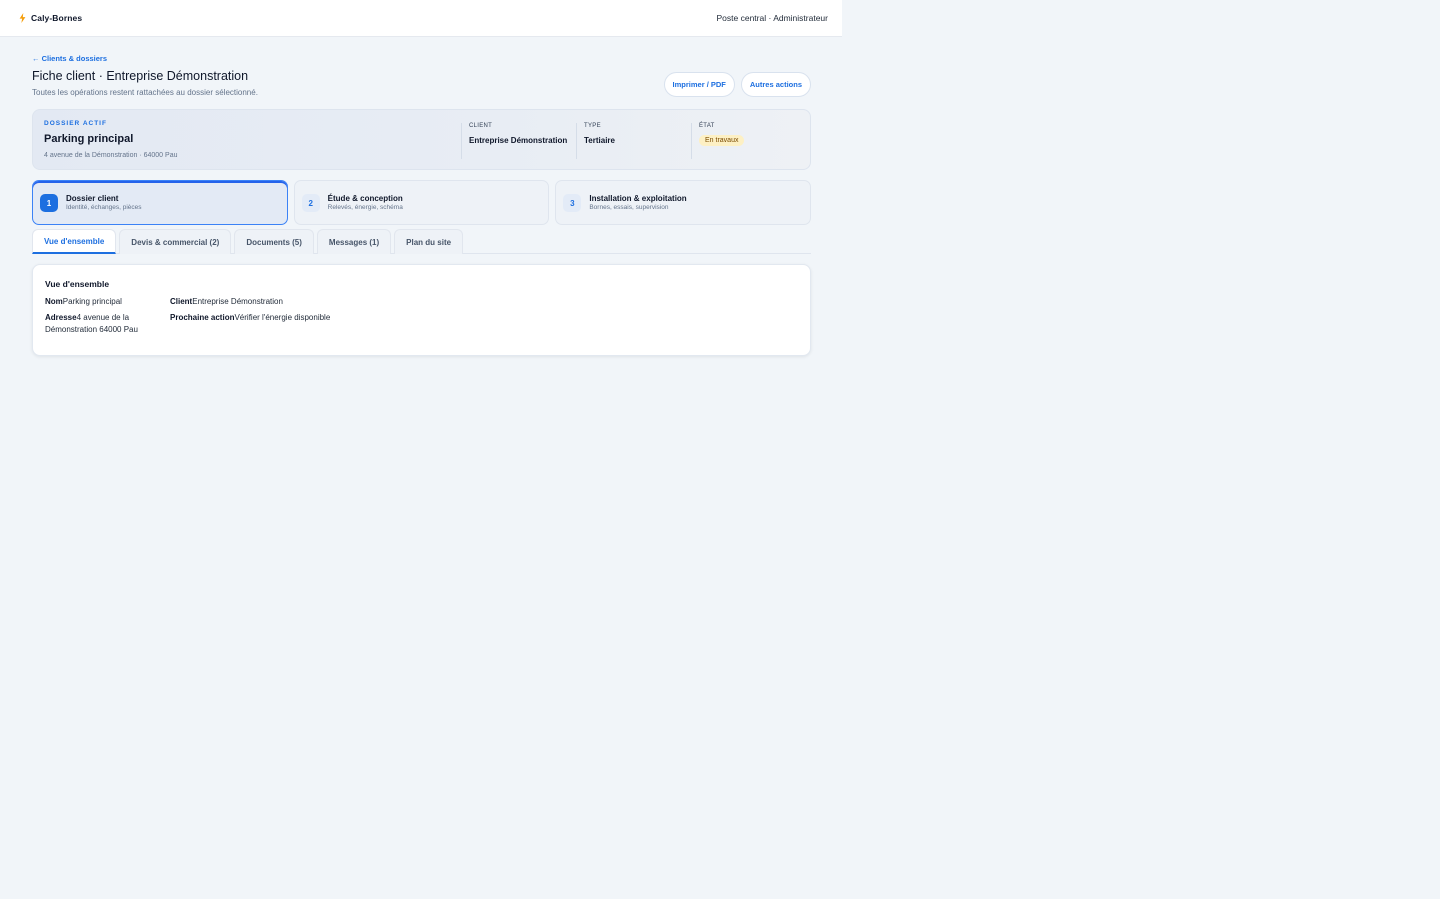 The image size is (1440, 899). I want to click on tab-messages: Messages (1), so click(354, 241).